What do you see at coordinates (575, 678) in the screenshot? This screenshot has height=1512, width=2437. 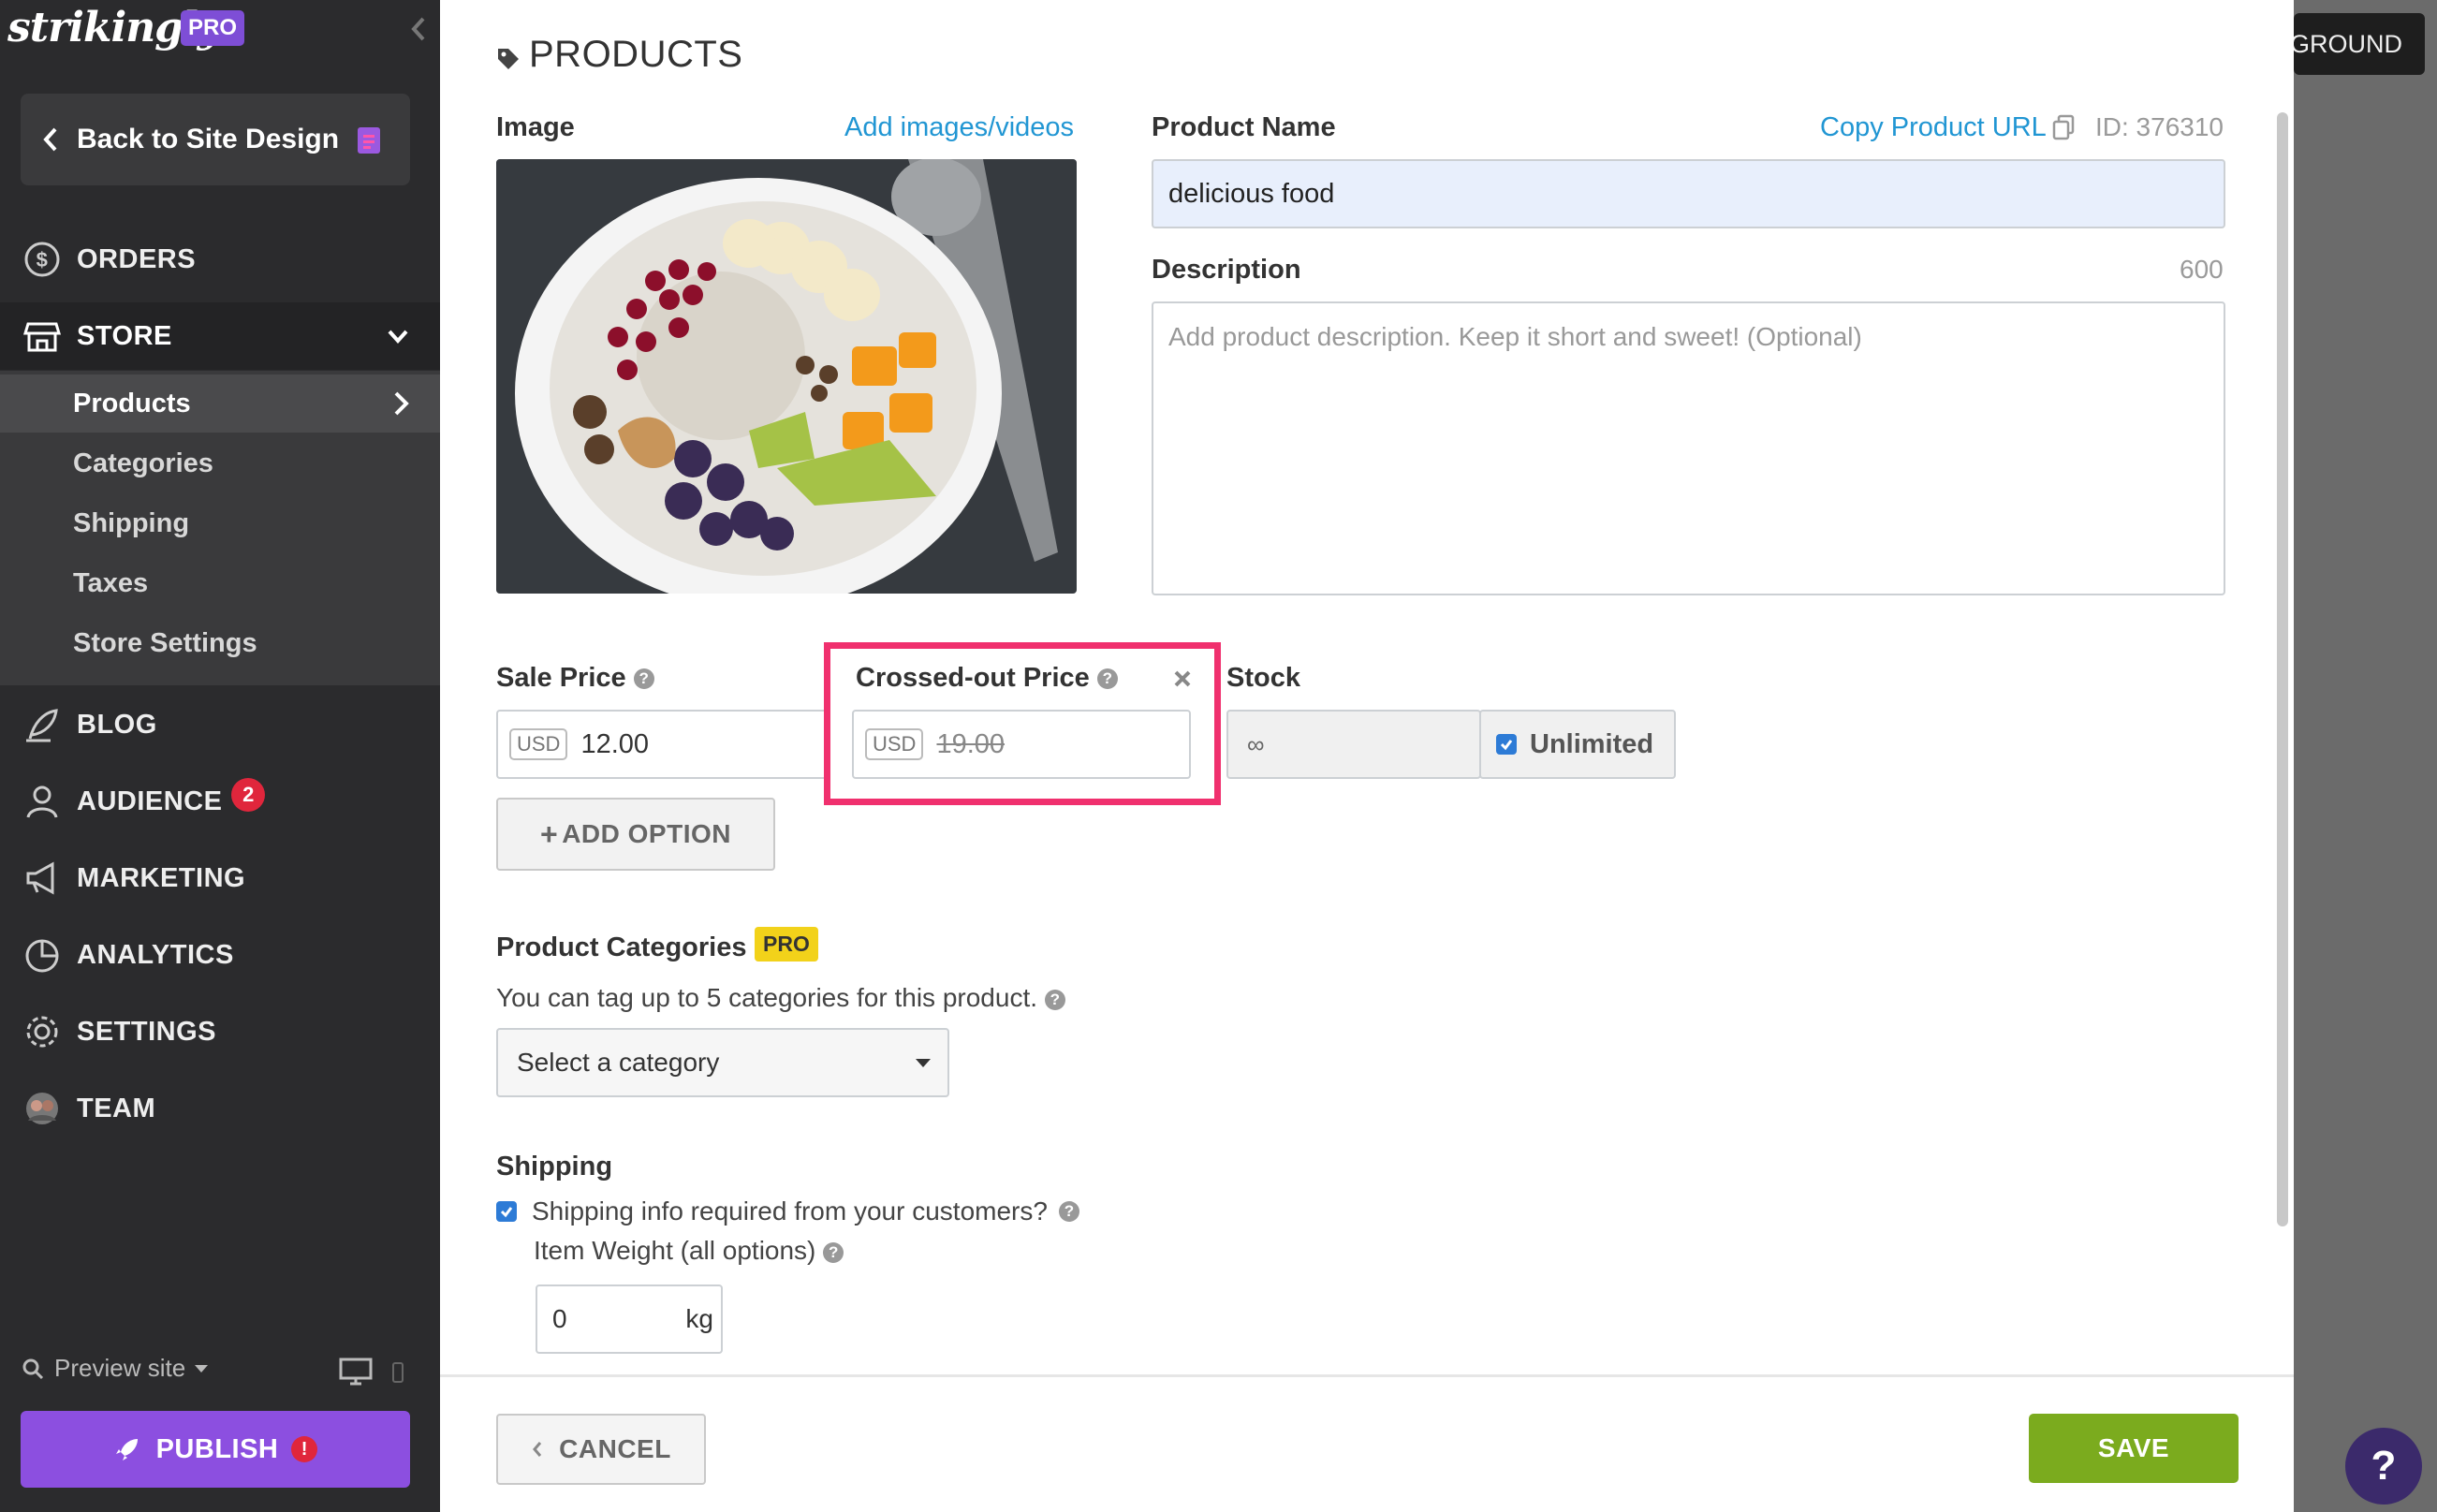 I see `sale-price-label: Sale Price ?` at bounding box center [575, 678].